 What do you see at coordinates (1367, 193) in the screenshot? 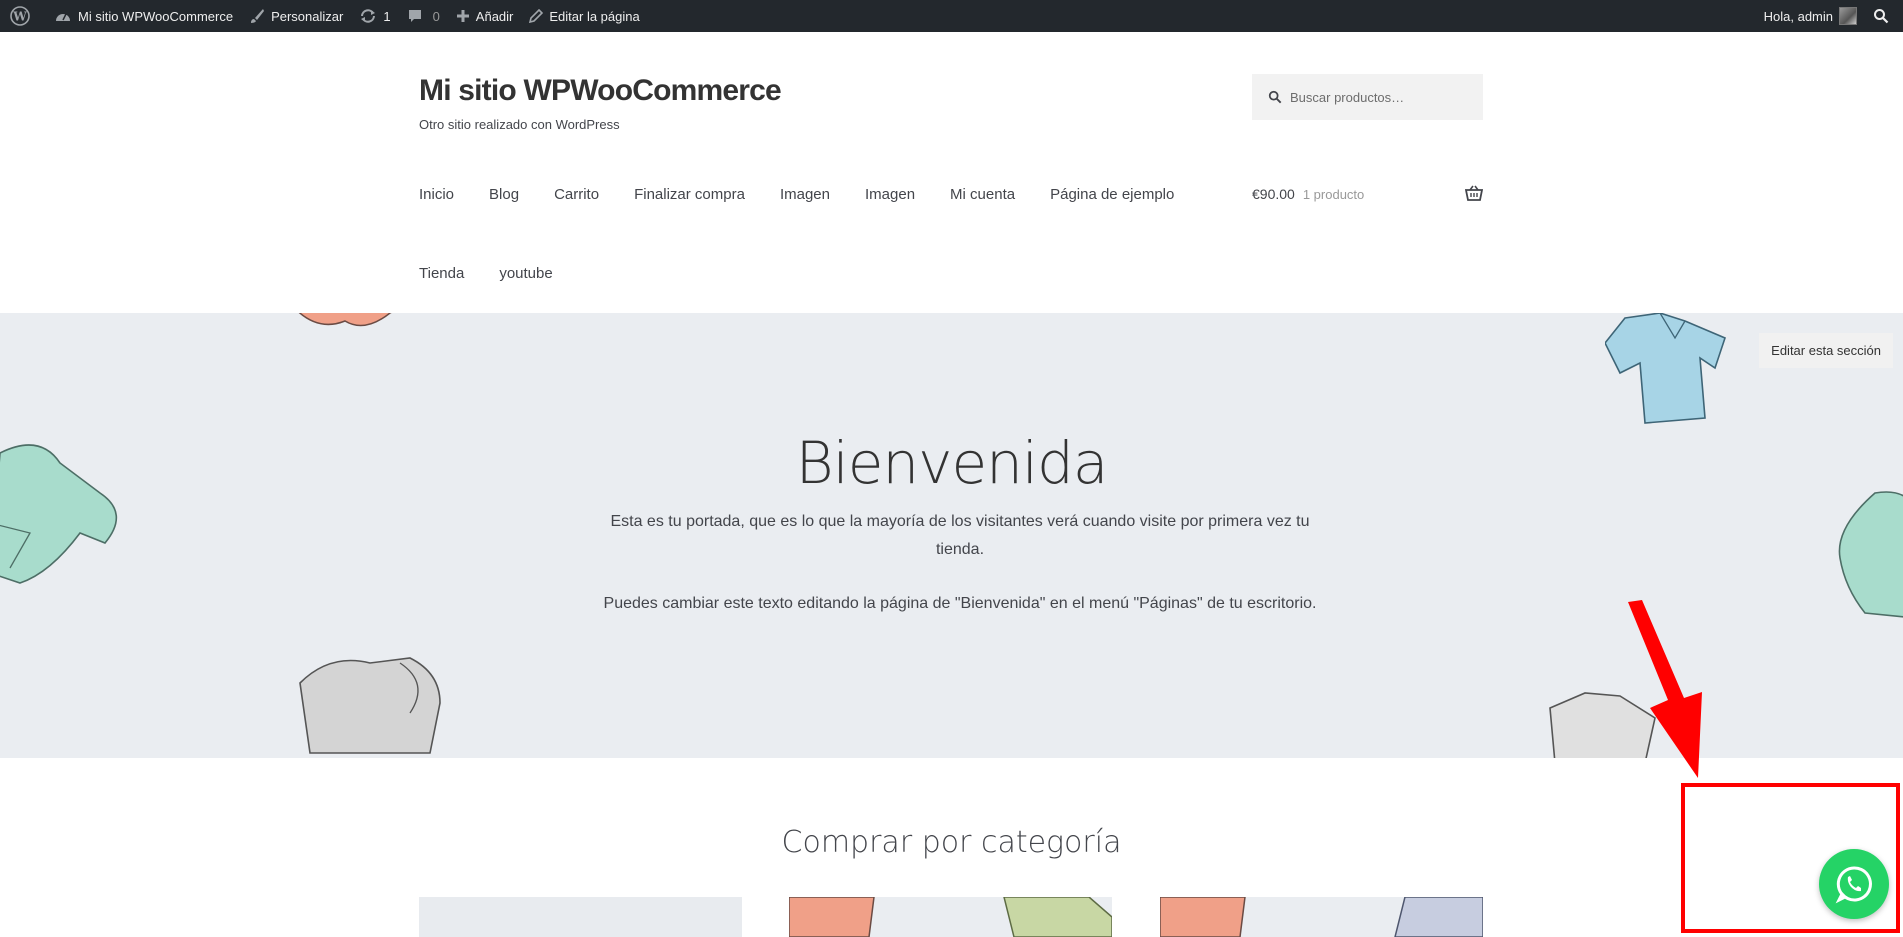
I see `header-cart: €90.00 1 producto` at bounding box center [1367, 193].